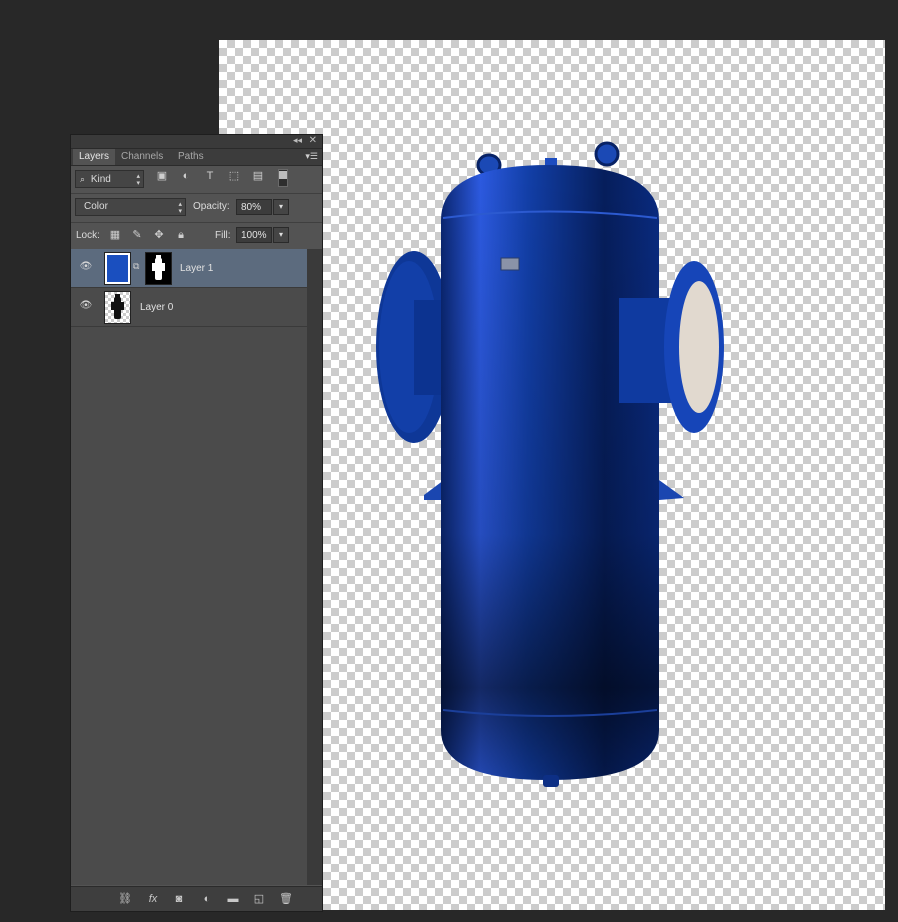 The image size is (898, 922). I want to click on tab-paths: Paths, so click(191, 157).